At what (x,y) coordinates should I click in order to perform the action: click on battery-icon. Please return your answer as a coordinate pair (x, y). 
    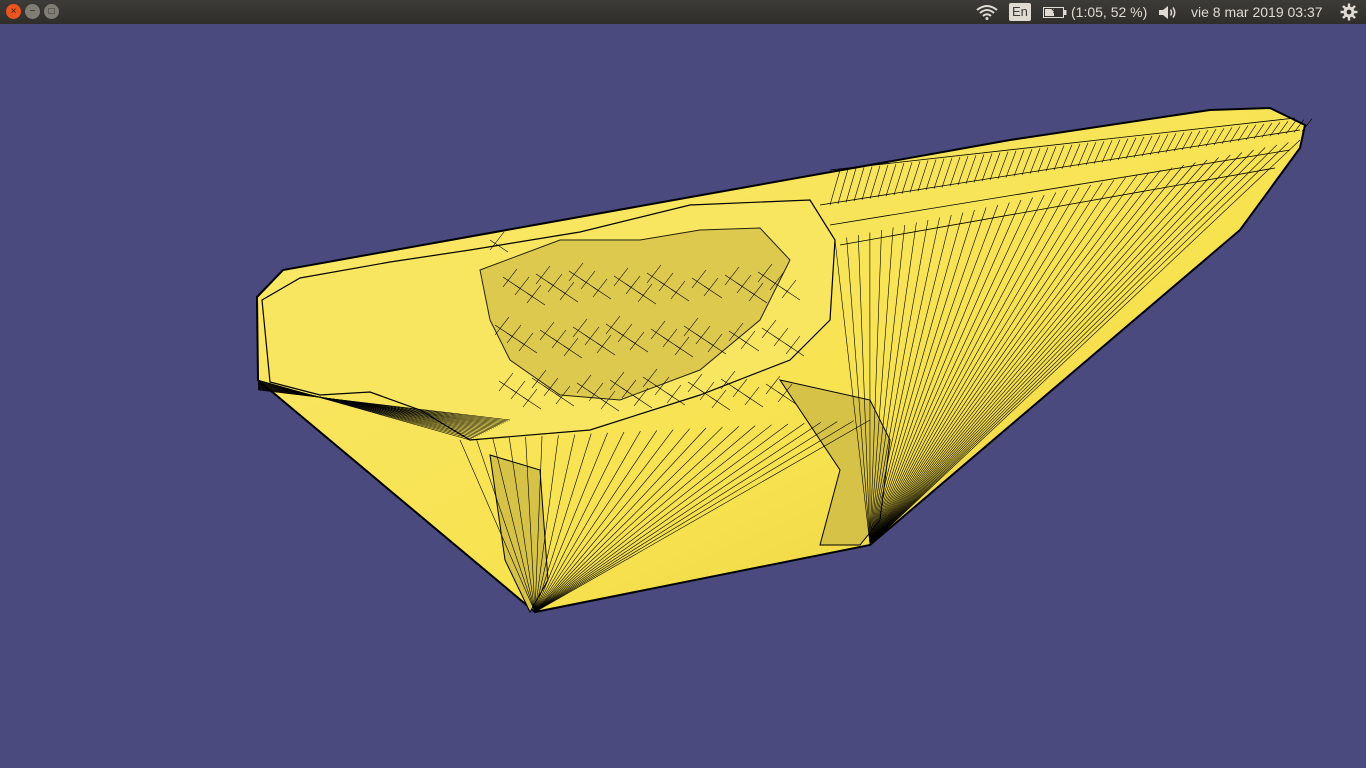
    Looking at the image, I should click on (1055, 12).